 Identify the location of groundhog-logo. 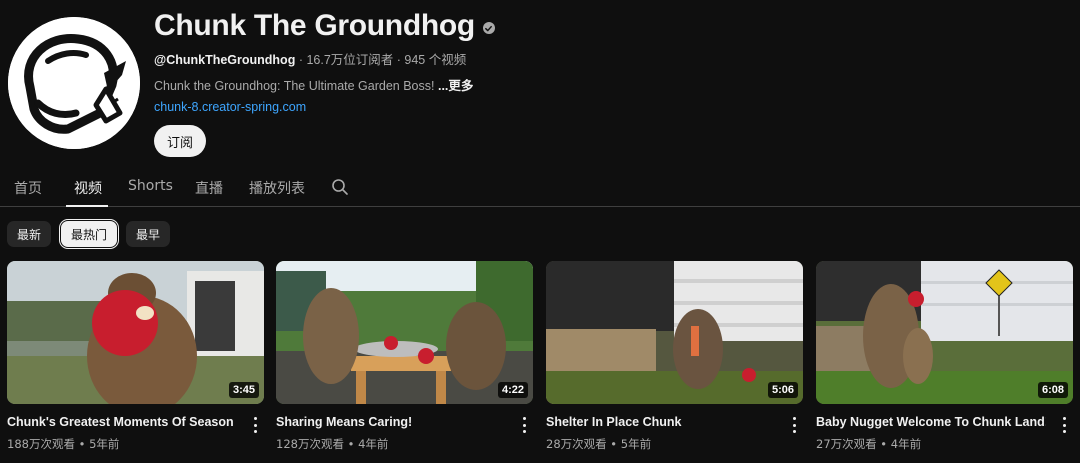
(74, 83).